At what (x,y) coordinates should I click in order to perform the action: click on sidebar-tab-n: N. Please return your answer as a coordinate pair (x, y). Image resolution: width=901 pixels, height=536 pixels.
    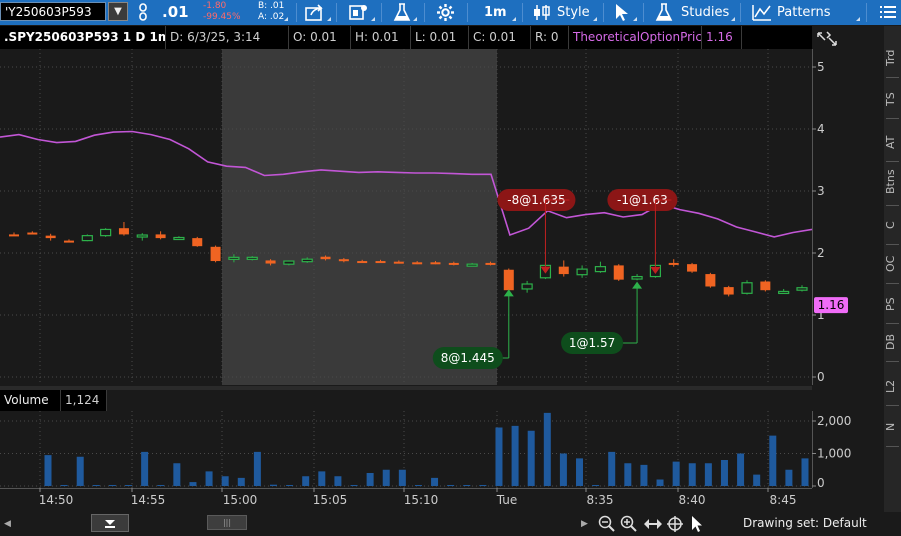
    Looking at the image, I should click on (892, 427).